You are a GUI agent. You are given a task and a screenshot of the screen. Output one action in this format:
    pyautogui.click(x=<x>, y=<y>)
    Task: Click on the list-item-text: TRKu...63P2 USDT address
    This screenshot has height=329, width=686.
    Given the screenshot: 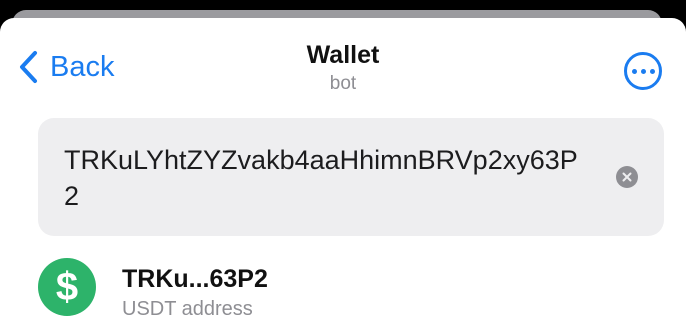 What is the action you would take?
    pyautogui.click(x=195, y=293)
    